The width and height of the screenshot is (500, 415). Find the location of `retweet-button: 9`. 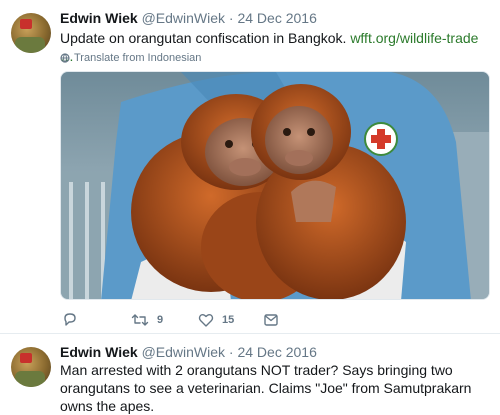

retweet-button: 9 is located at coordinates (147, 320).